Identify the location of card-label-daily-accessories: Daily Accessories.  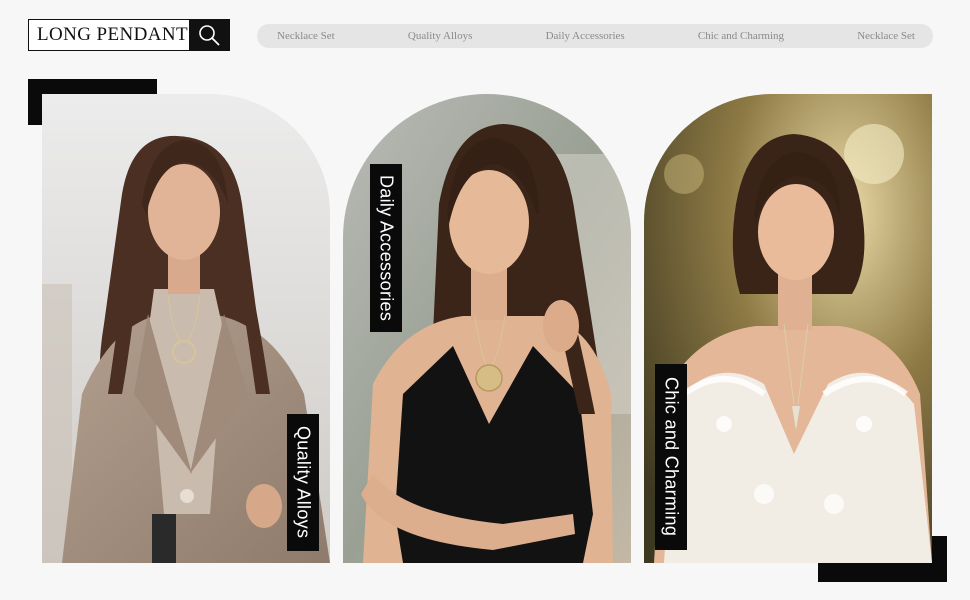
(386, 248).